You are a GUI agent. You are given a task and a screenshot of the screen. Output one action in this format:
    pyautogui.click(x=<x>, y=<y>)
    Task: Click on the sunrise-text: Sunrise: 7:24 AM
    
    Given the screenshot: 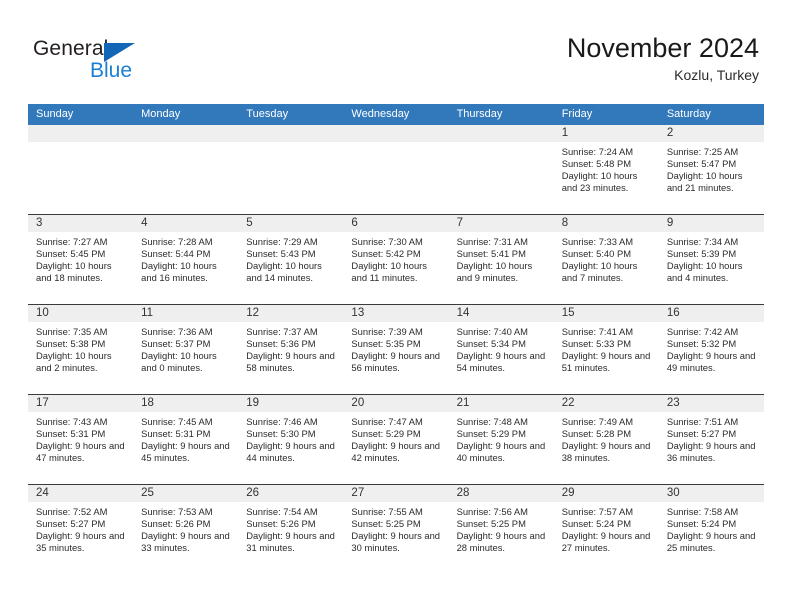 What is the action you would take?
    pyautogui.click(x=597, y=151)
    